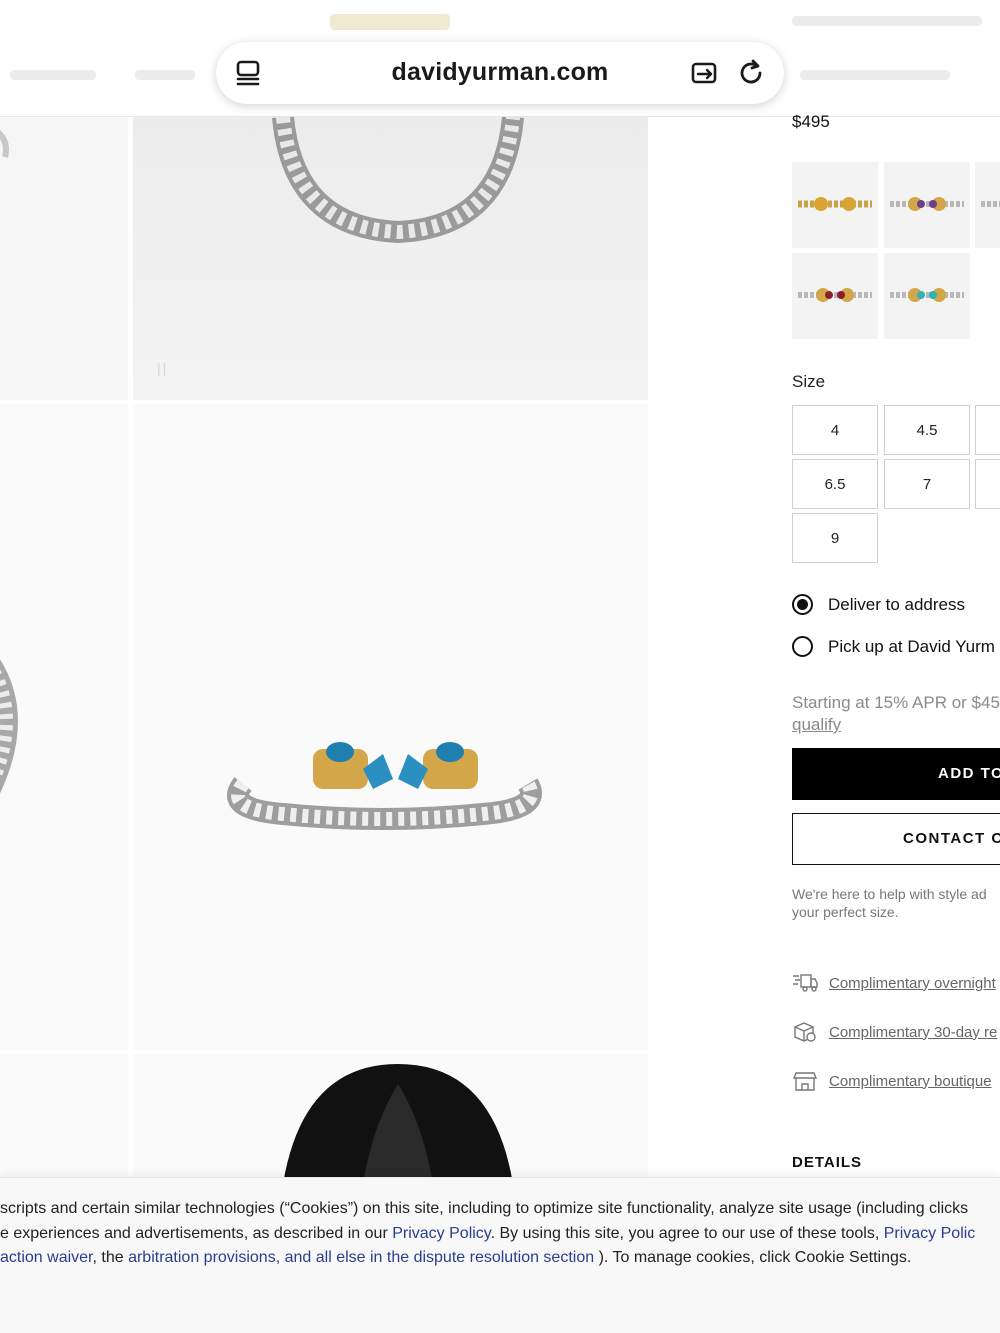  What do you see at coordinates (809, 381) in the screenshot?
I see `size-label: Size` at bounding box center [809, 381].